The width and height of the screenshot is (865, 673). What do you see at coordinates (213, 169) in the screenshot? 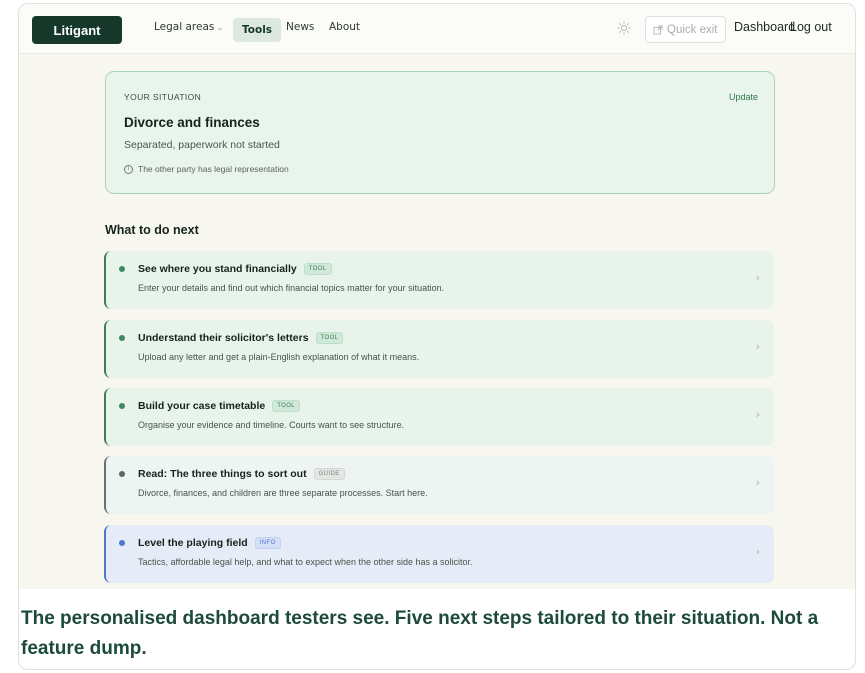
I see `situation-note-text: The other party has legal representation` at bounding box center [213, 169].